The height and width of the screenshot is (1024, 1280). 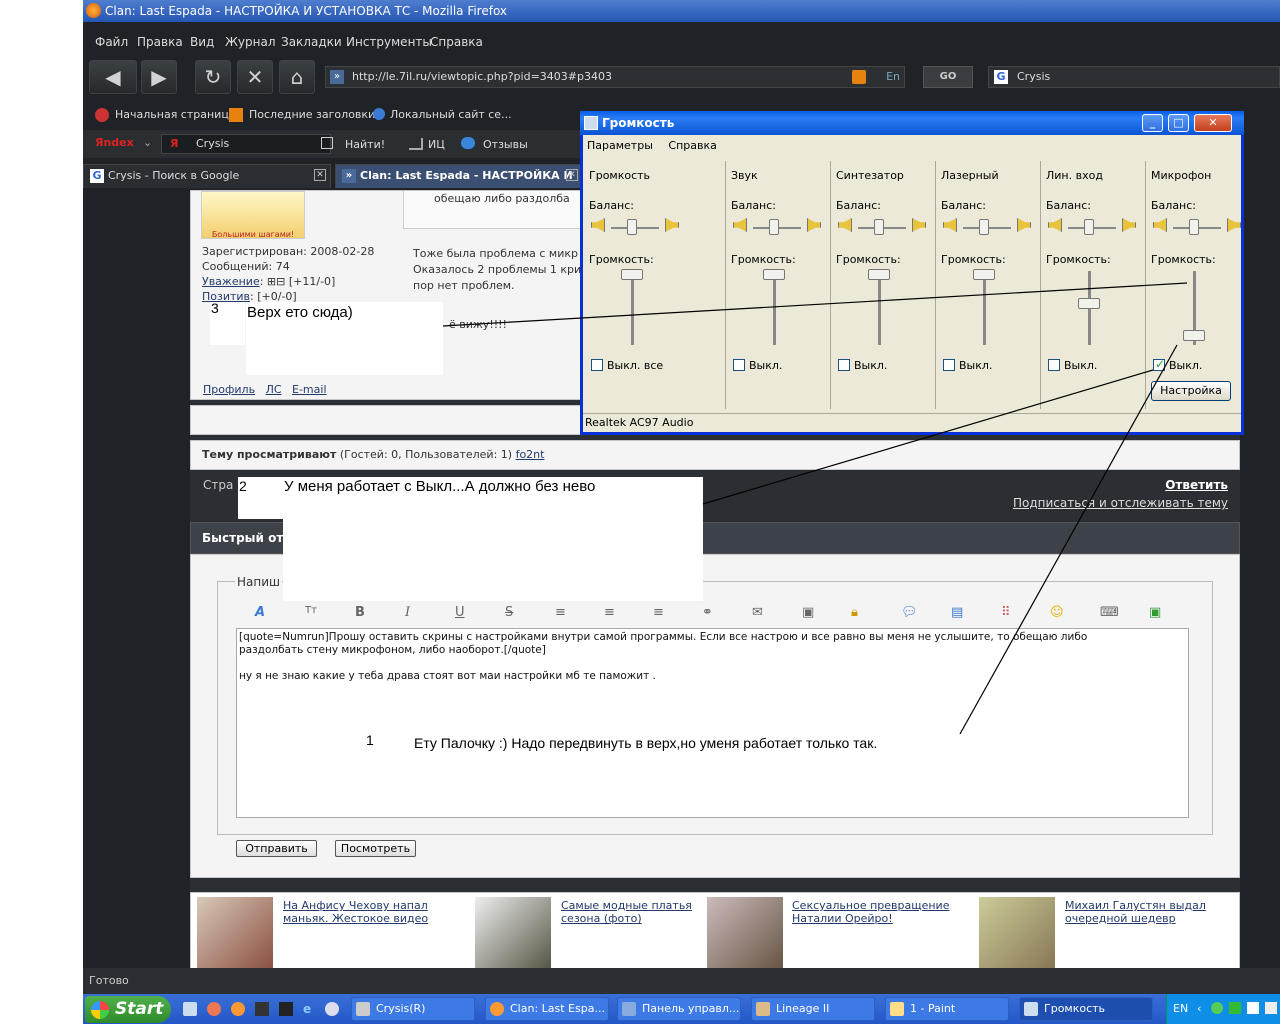 I want to click on firefox-icon, so click(x=238, y=1009).